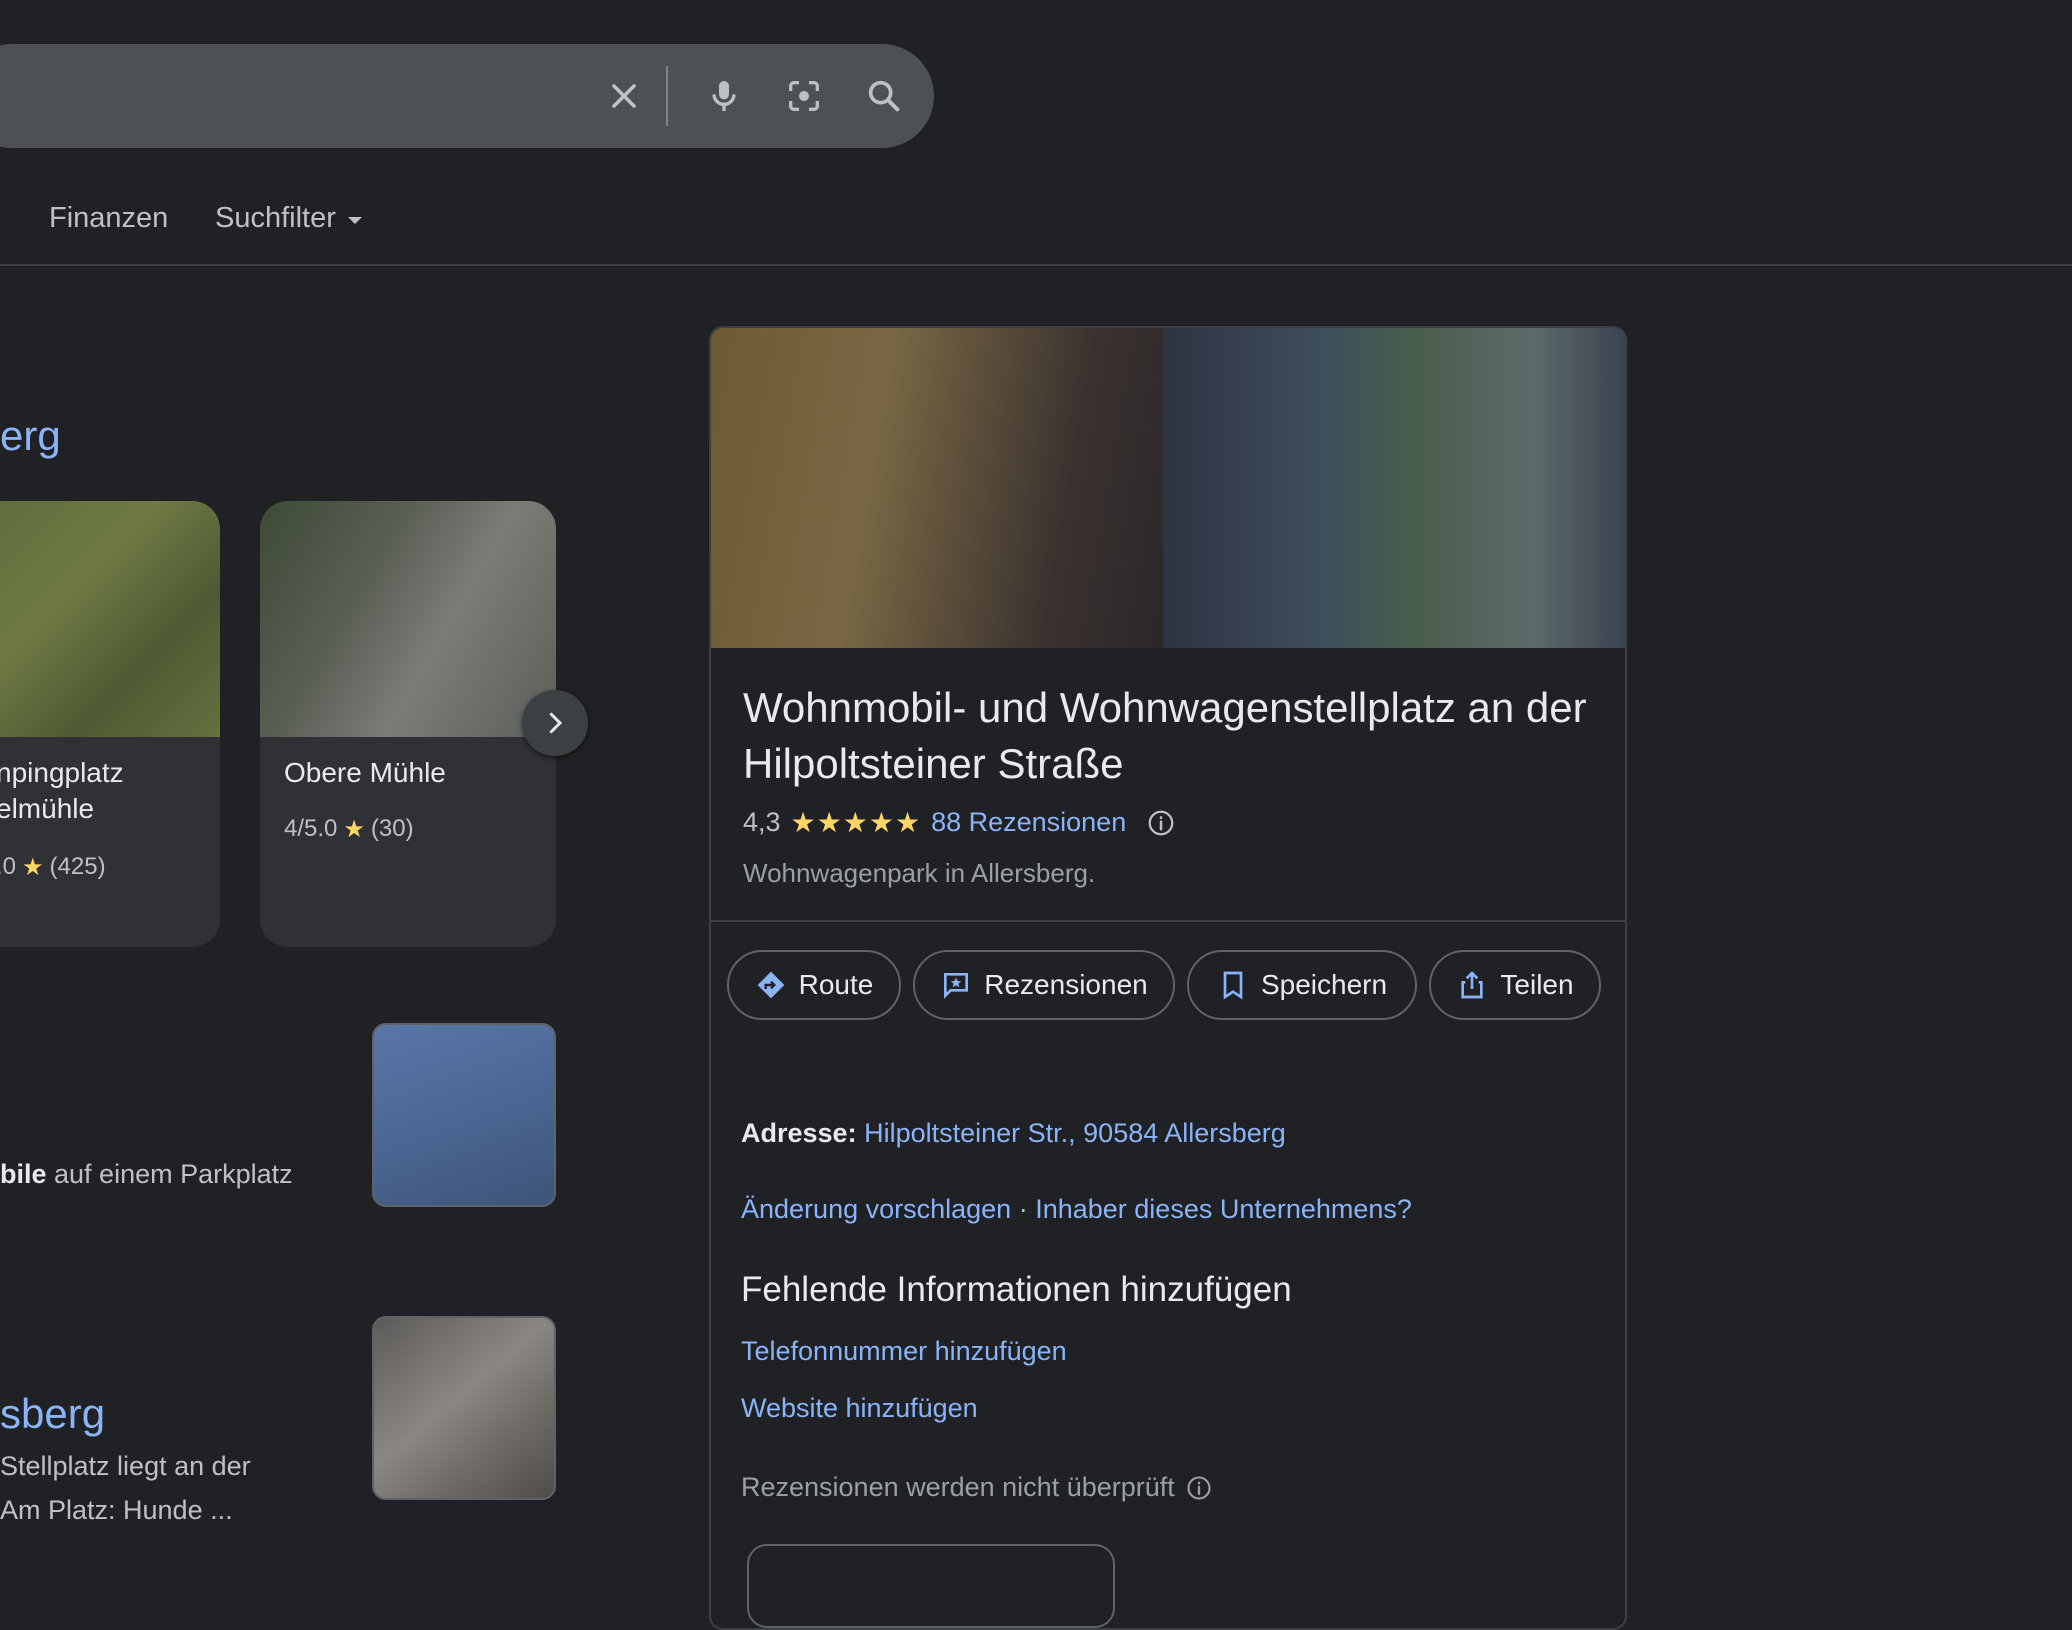  I want to click on place-card-1-review-count: (425), so click(77, 866).